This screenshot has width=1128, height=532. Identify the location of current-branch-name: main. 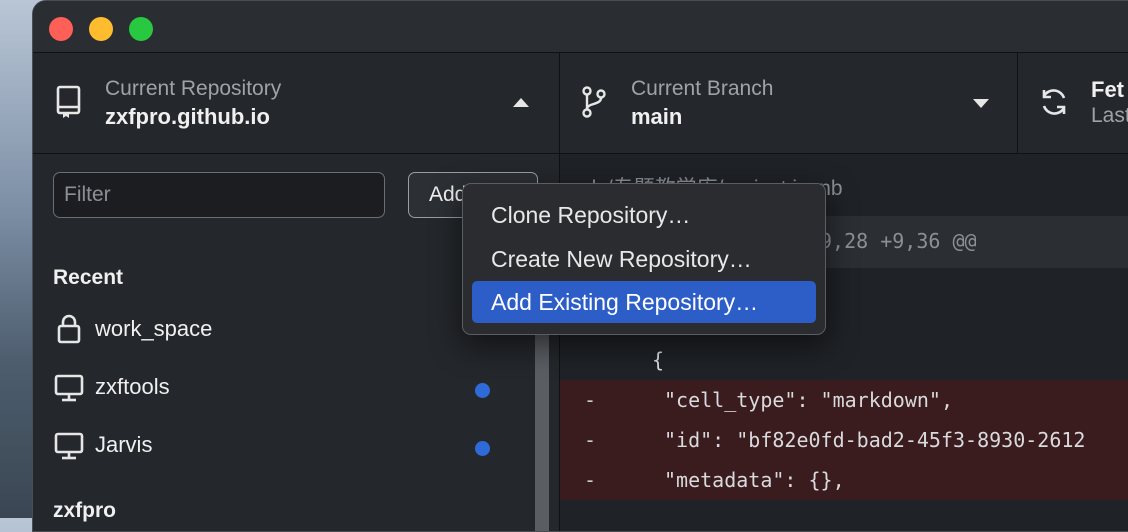
(657, 116).